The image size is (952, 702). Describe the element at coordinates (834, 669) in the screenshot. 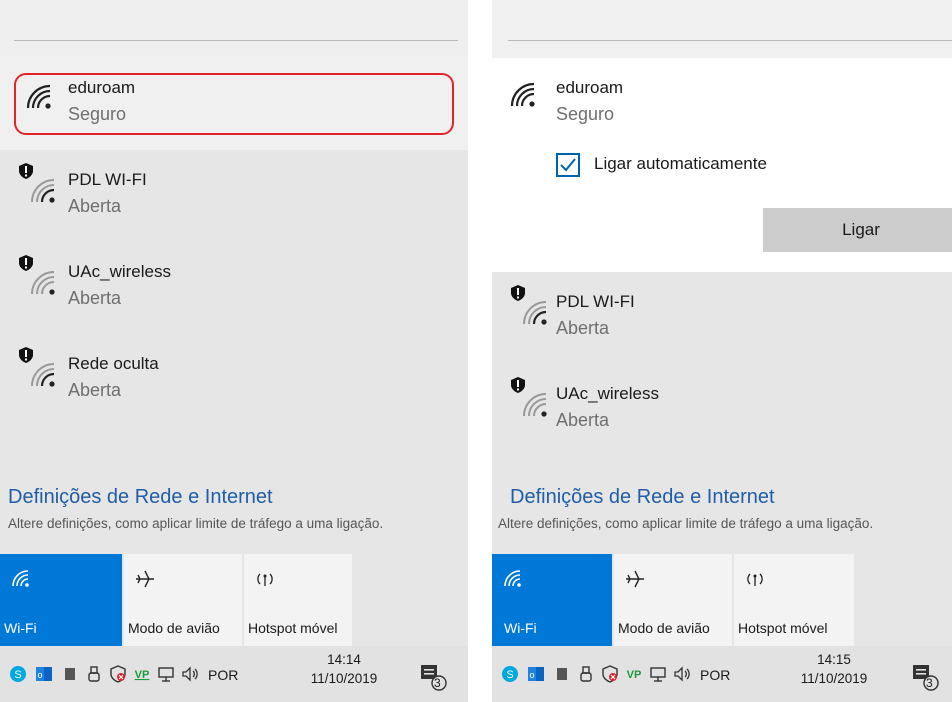

I see `clock: 14:15 11/10/2019` at that location.